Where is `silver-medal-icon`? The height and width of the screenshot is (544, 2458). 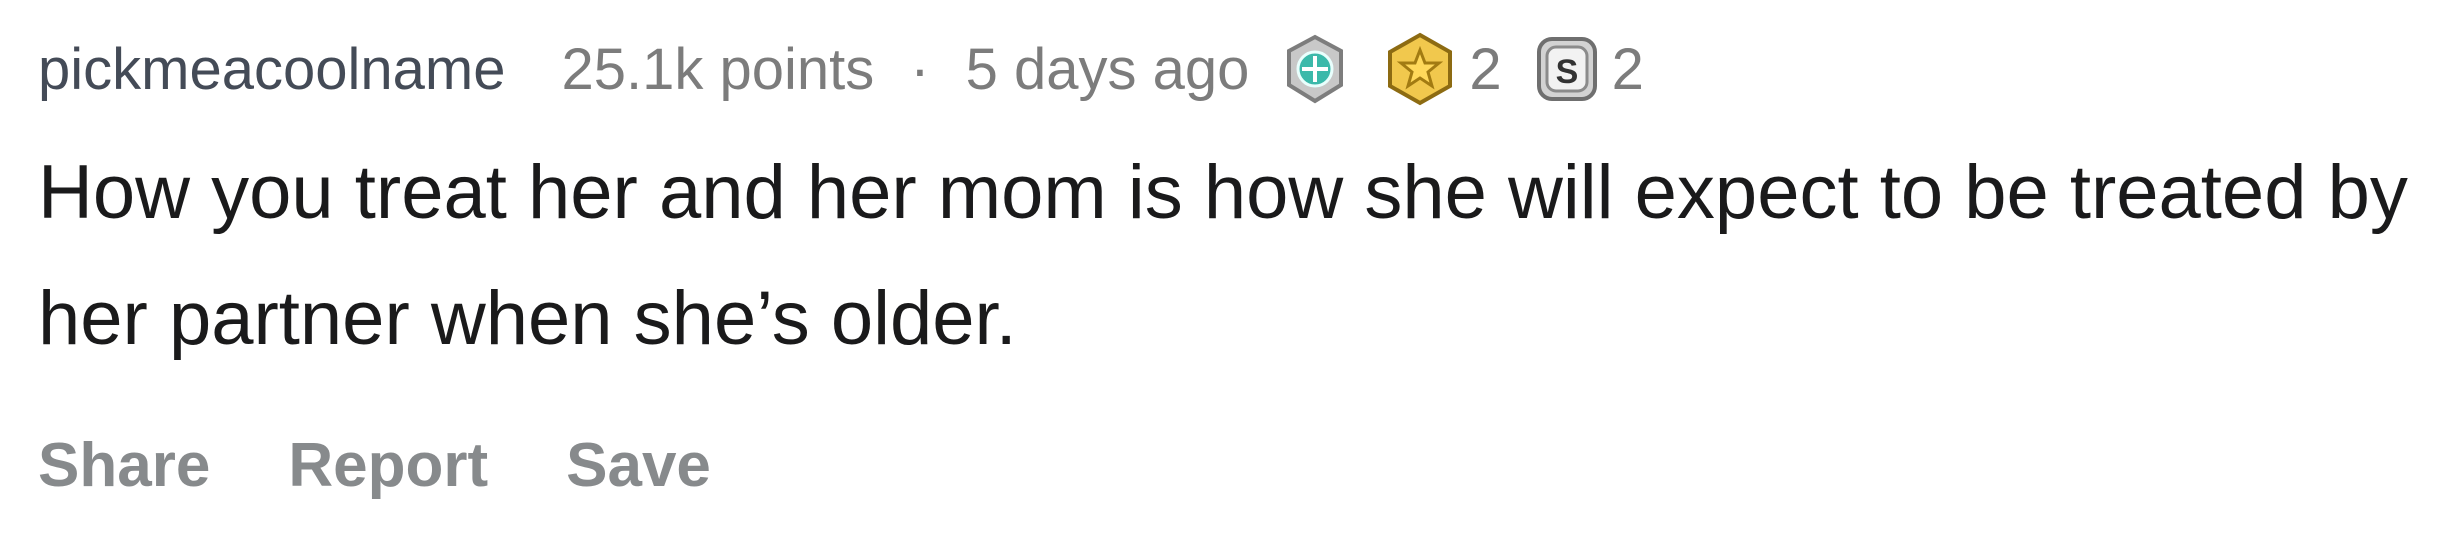
silver-medal-icon is located at coordinates (1315, 69).